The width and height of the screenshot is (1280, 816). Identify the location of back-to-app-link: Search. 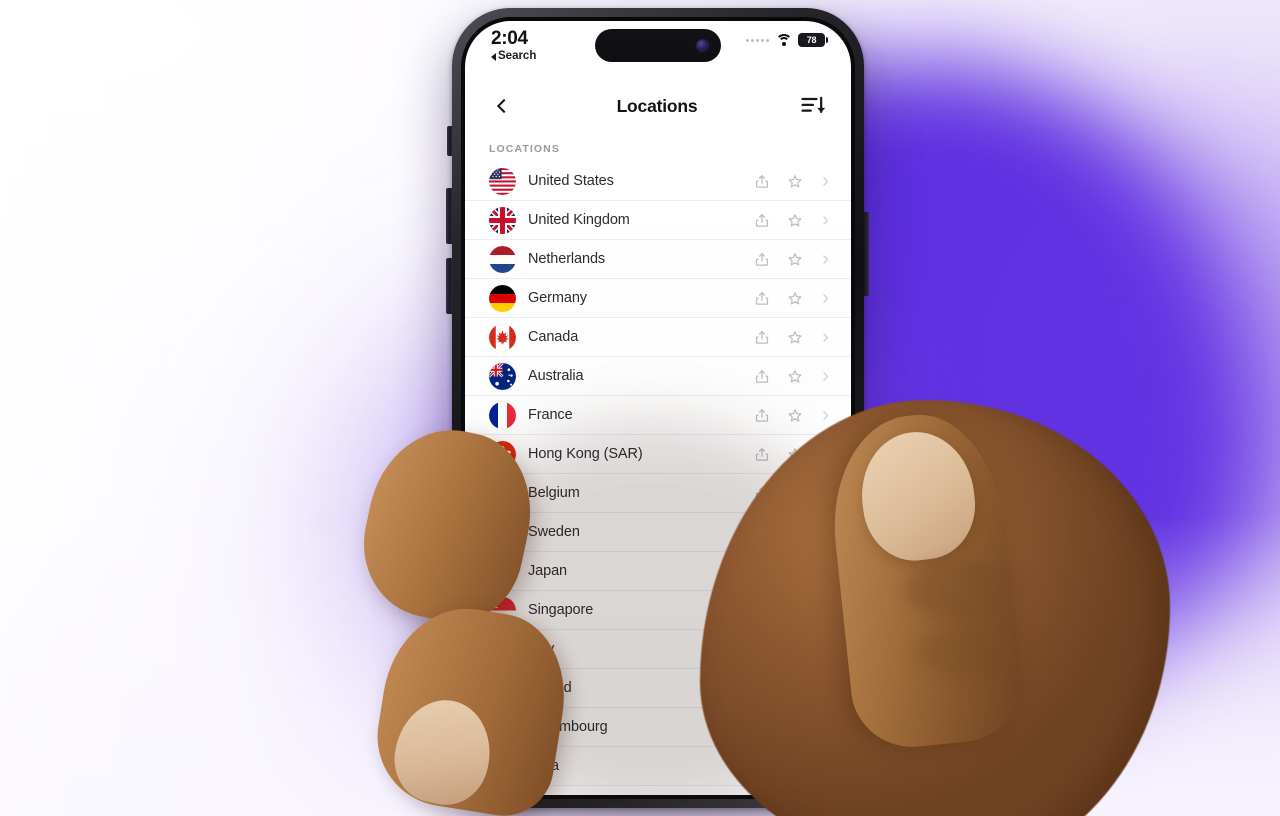
(513, 56).